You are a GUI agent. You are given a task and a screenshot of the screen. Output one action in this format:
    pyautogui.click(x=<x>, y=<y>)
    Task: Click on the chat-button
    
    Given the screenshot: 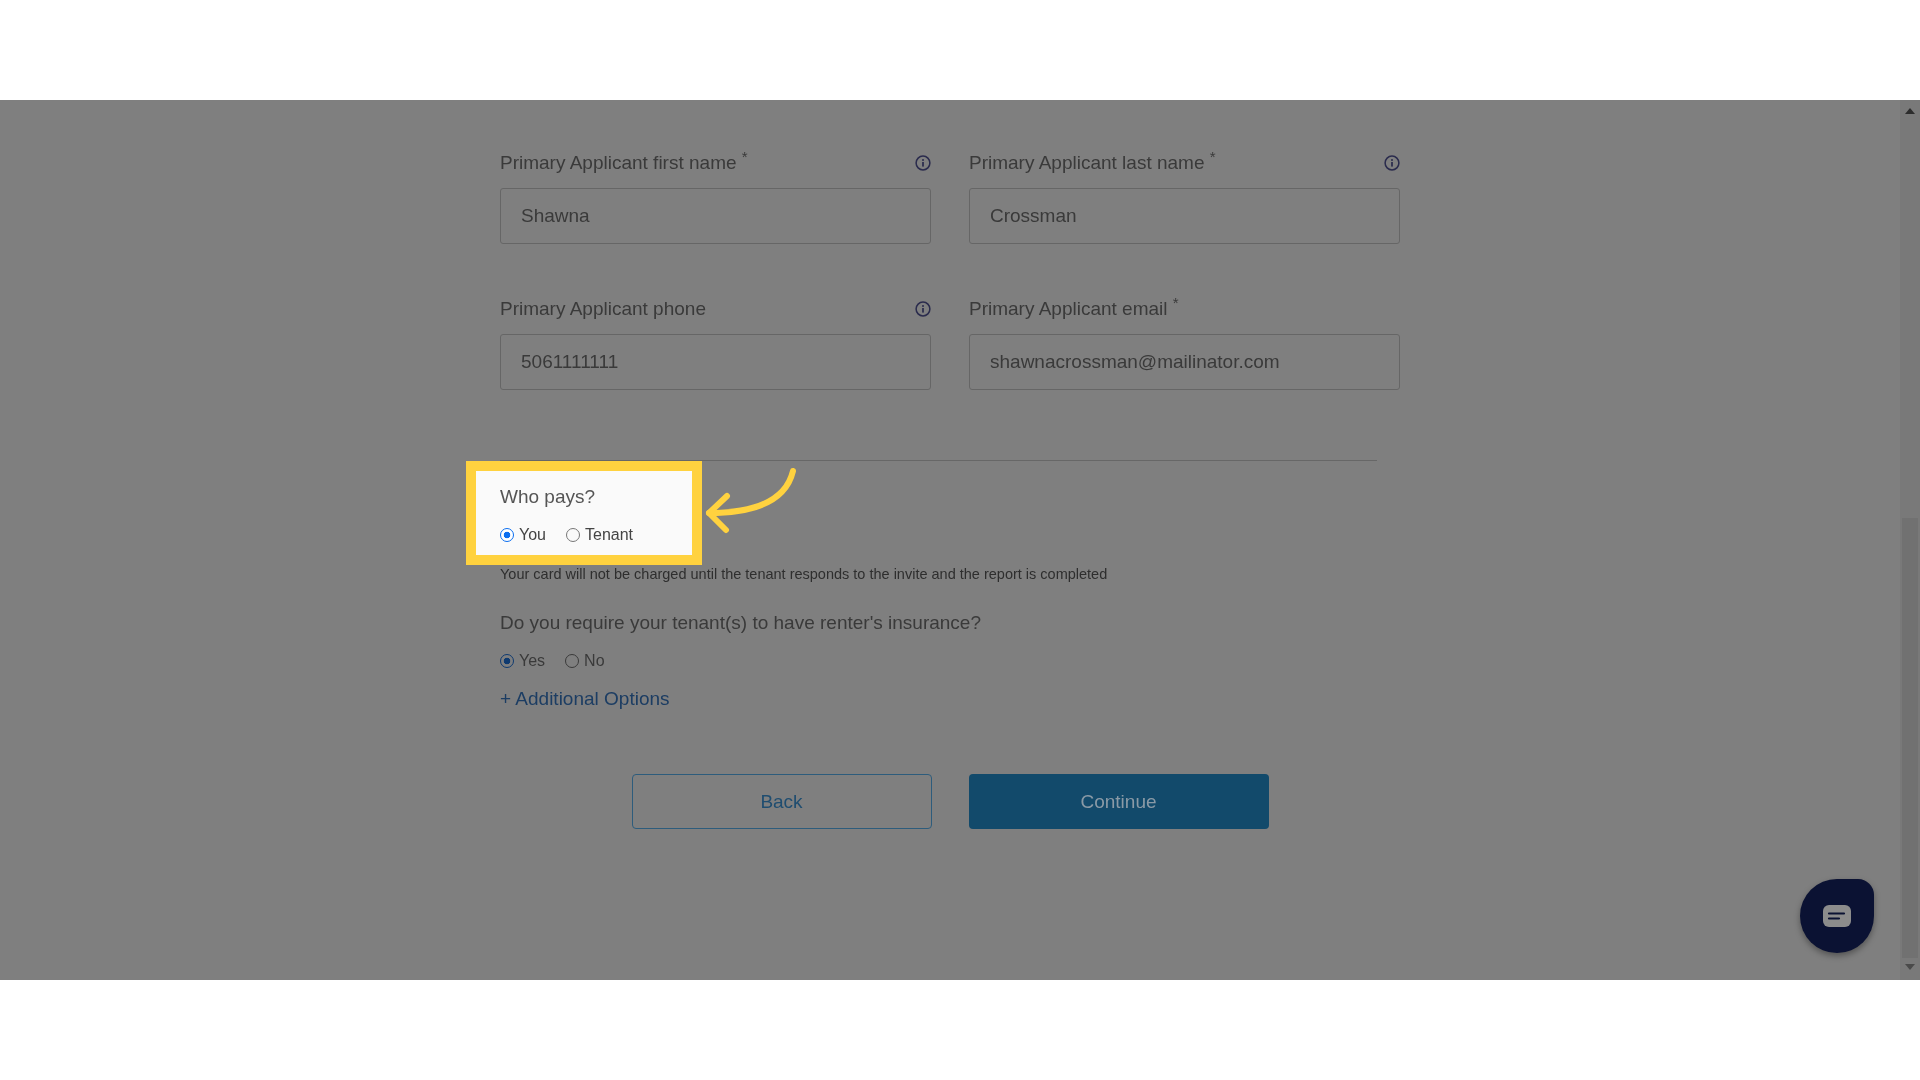 What is the action you would take?
    pyautogui.click(x=1837, y=916)
    